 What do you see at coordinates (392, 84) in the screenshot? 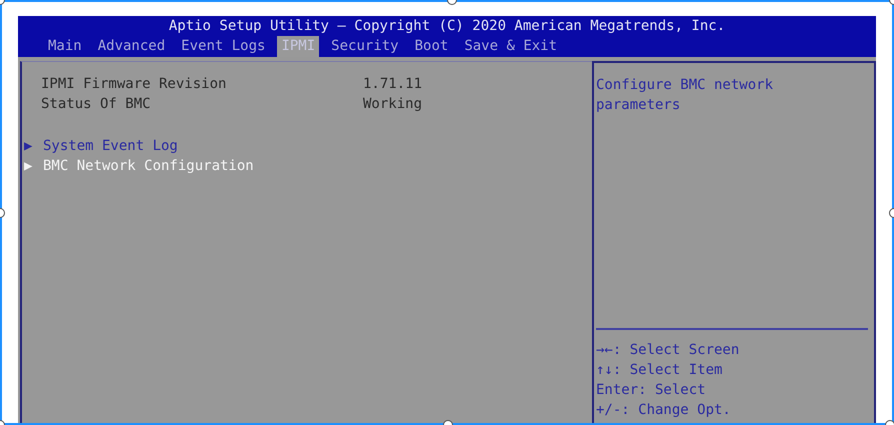
I see `field-value: 1.71.11` at bounding box center [392, 84].